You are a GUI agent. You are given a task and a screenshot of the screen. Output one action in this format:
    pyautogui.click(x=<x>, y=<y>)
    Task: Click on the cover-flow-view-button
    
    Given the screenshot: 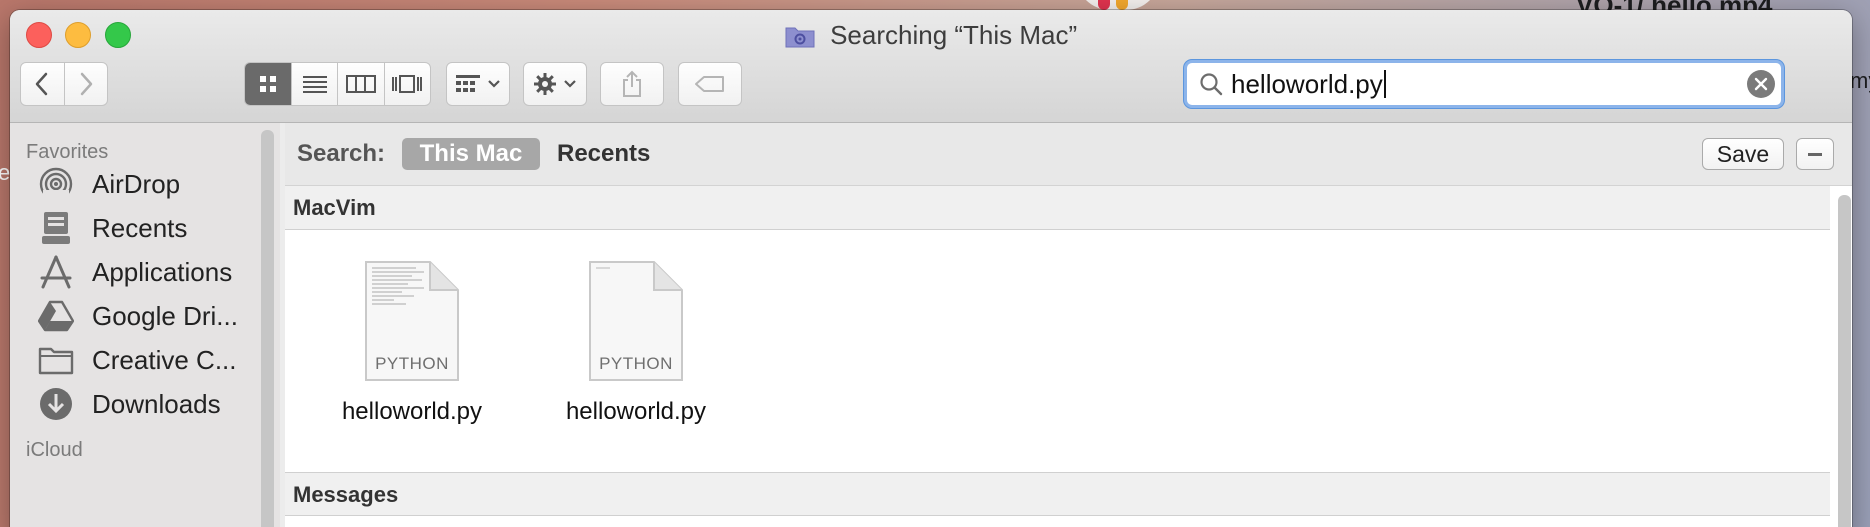 What is the action you would take?
    pyautogui.click(x=407, y=84)
    